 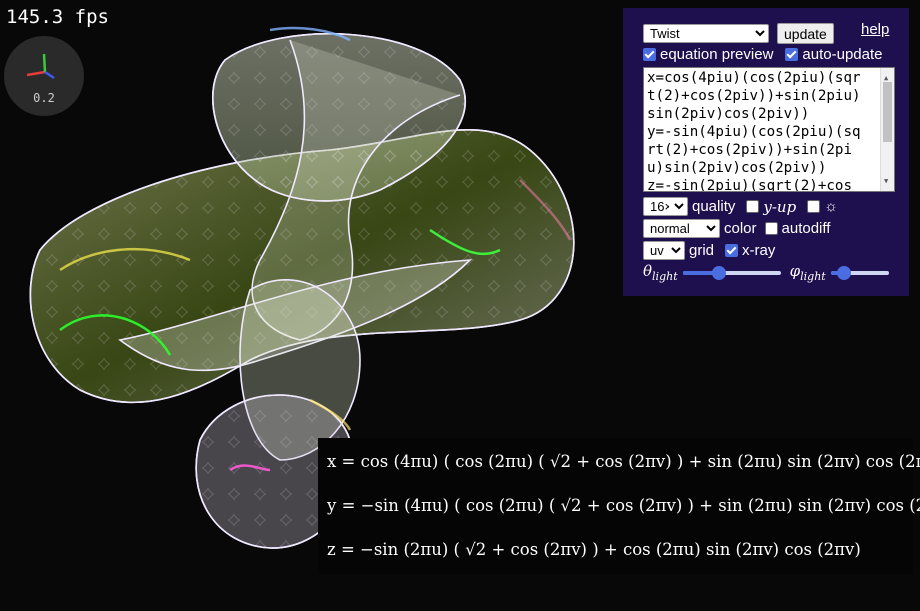 What do you see at coordinates (731, 272) in the screenshot?
I see `theta-light-slider` at bounding box center [731, 272].